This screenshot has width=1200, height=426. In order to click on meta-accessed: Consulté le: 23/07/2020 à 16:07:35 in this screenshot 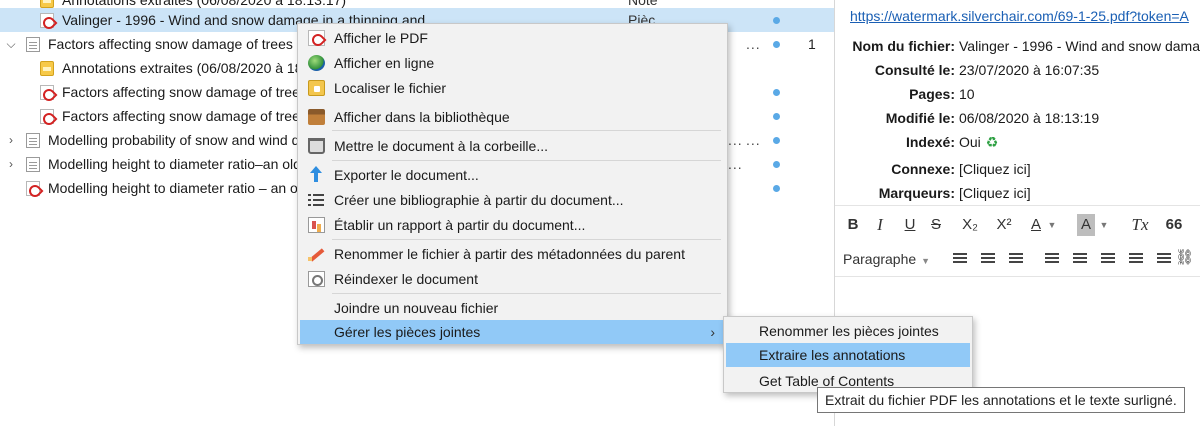, I will do `click(1017, 70)`.